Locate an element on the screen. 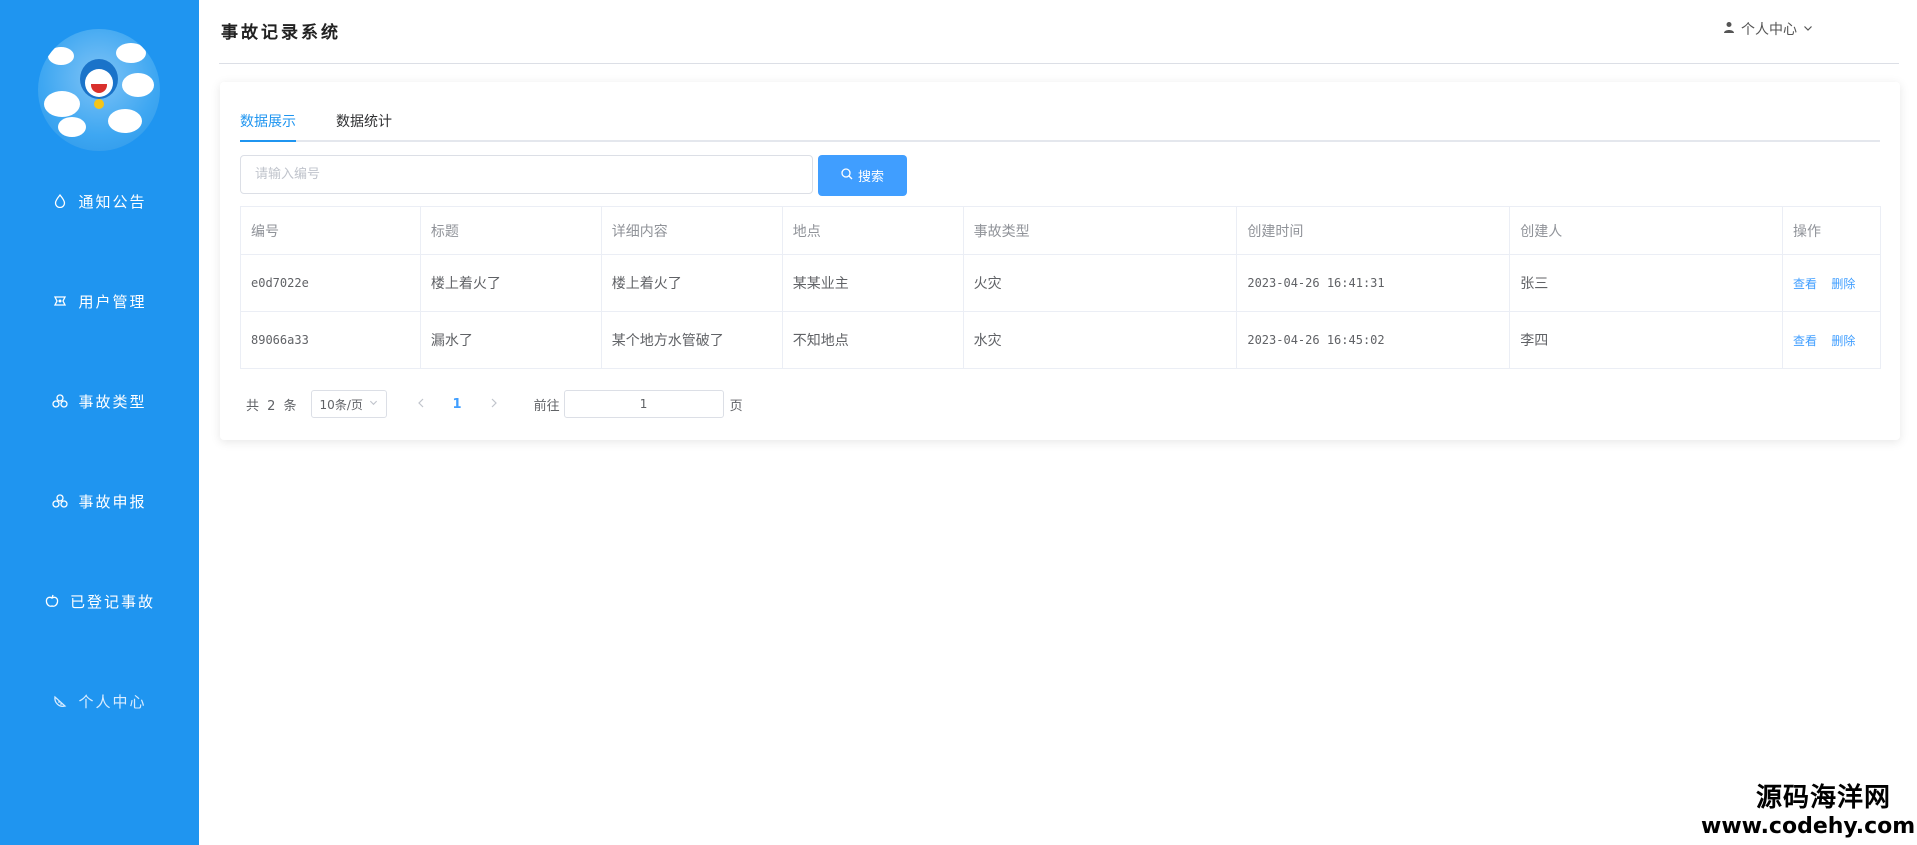 The width and height of the screenshot is (1917, 845). sidebar-item-notice: 通知公告 is located at coordinates (99, 201).